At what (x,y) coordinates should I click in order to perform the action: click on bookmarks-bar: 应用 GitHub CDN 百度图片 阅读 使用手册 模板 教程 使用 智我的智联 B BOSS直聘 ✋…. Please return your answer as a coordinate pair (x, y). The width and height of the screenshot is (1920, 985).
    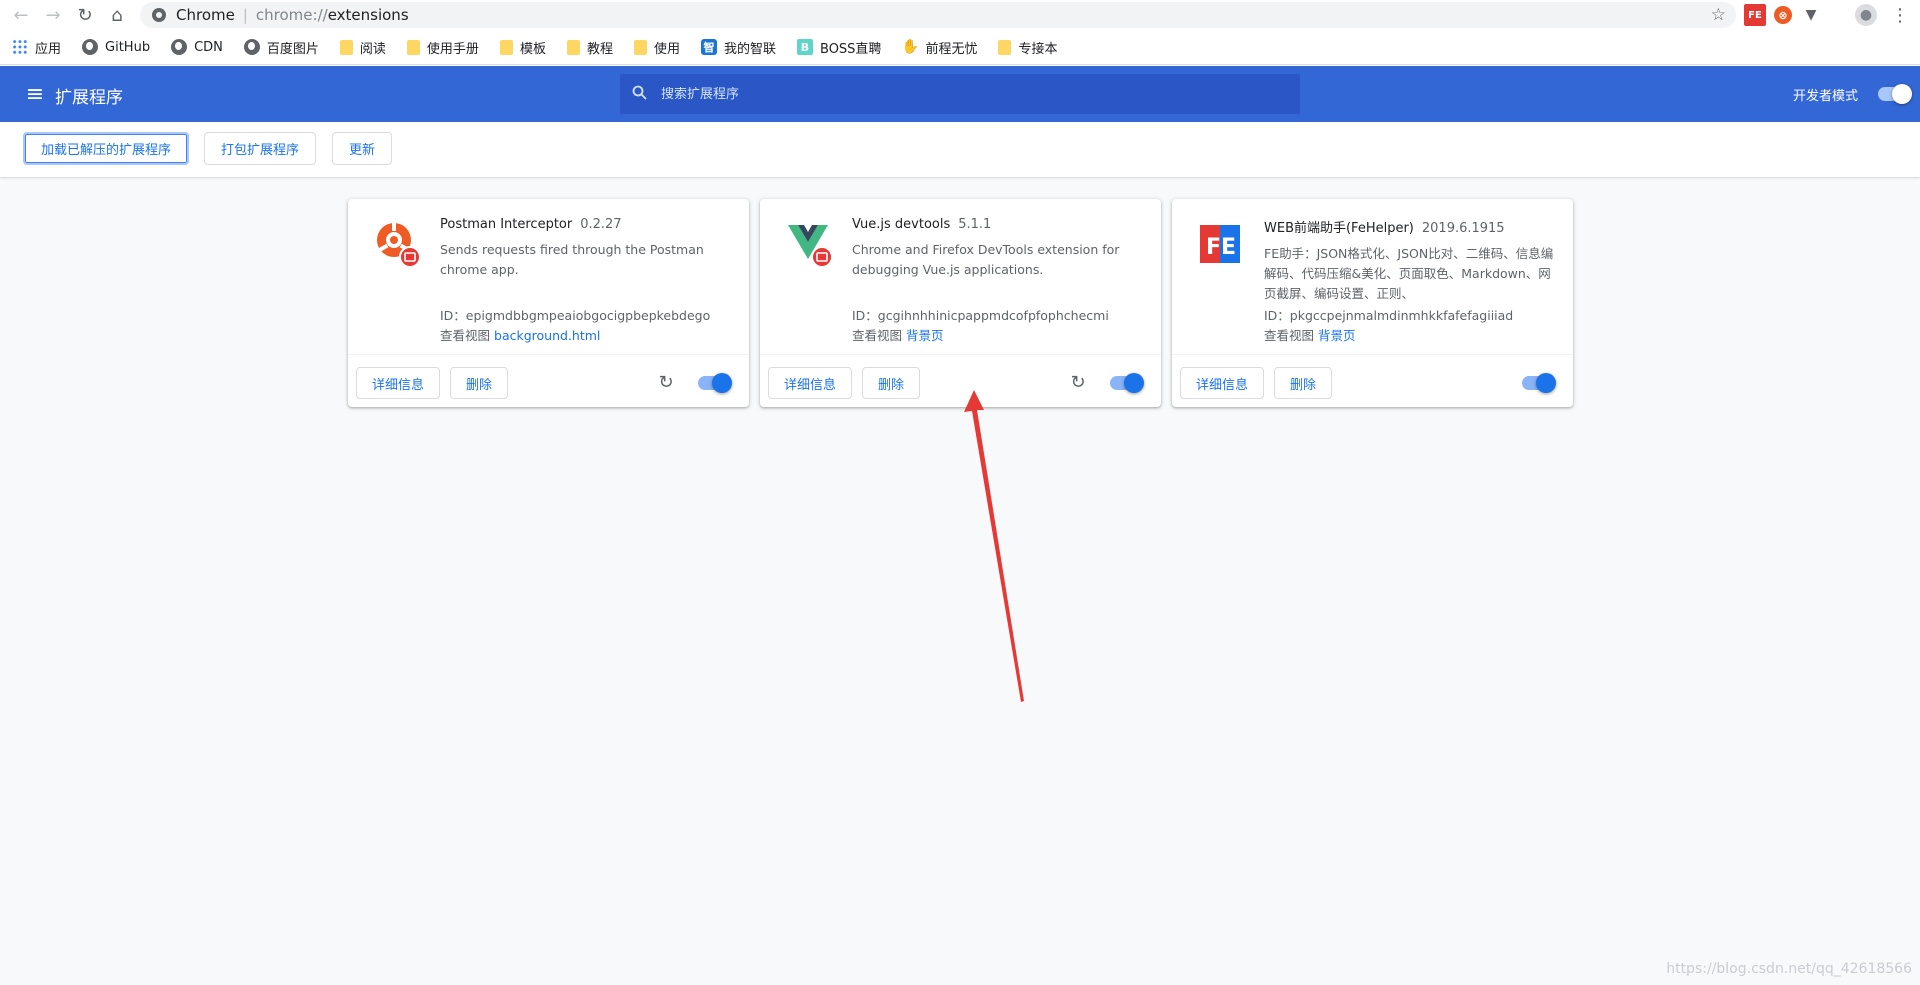
    Looking at the image, I should click on (960, 47).